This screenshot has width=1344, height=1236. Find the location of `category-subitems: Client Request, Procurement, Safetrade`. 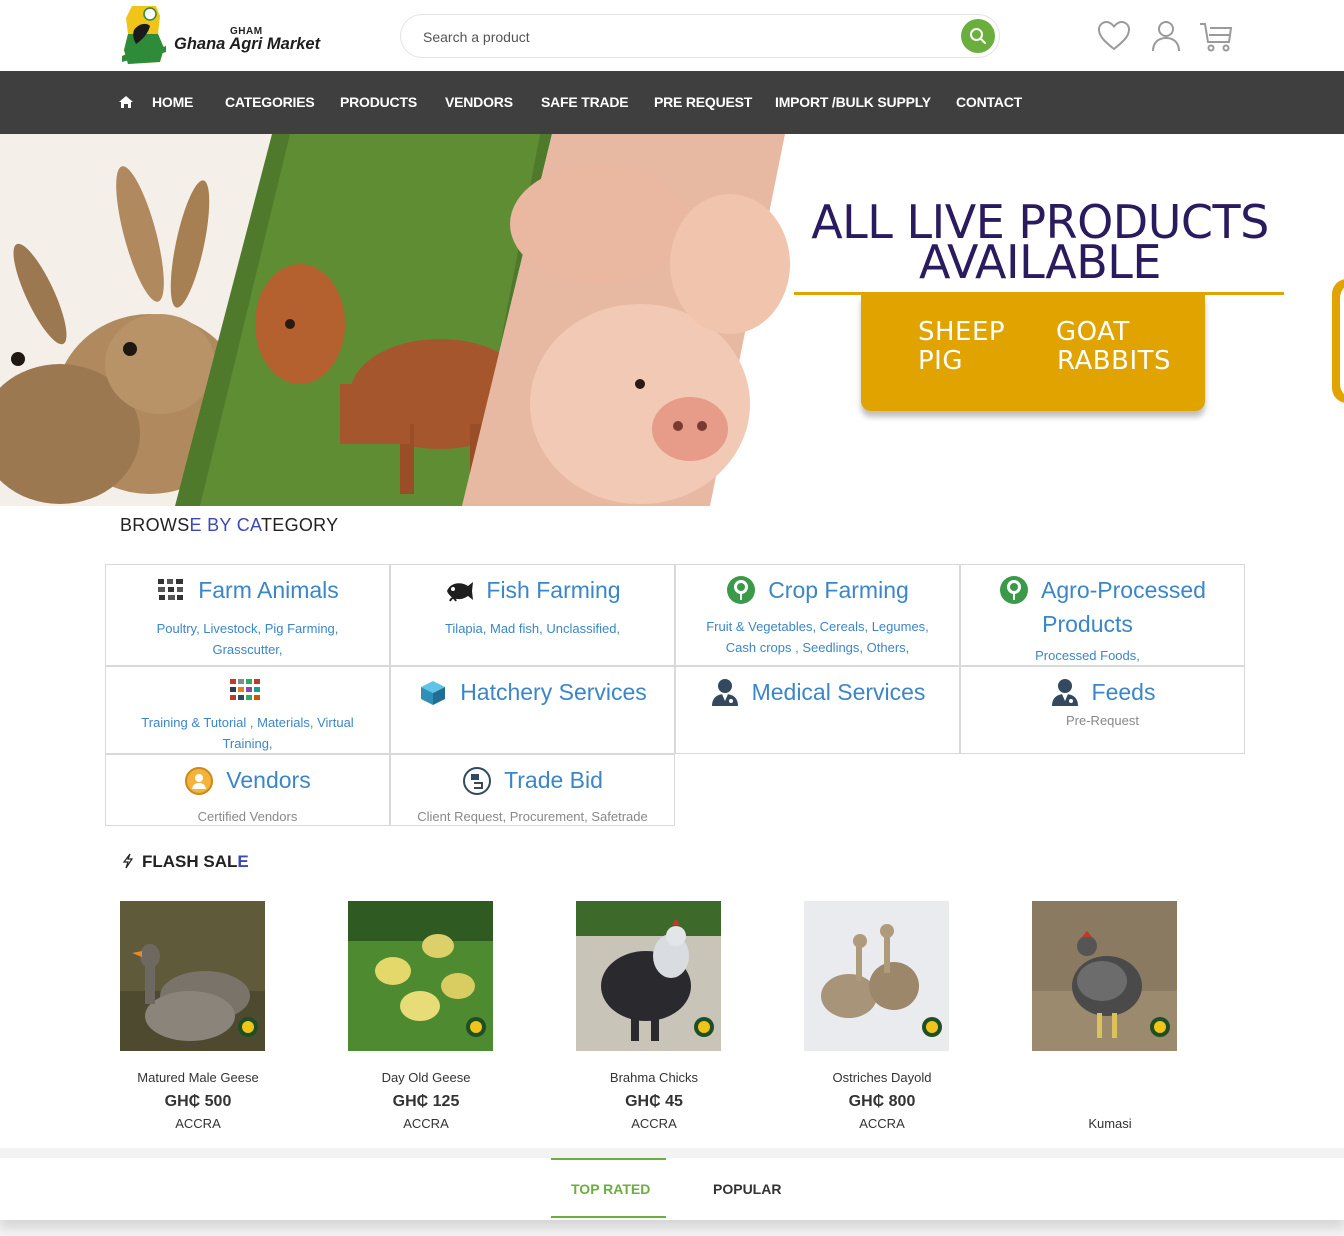

category-subitems: Client Request, Procurement, Safetrade is located at coordinates (532, 816).